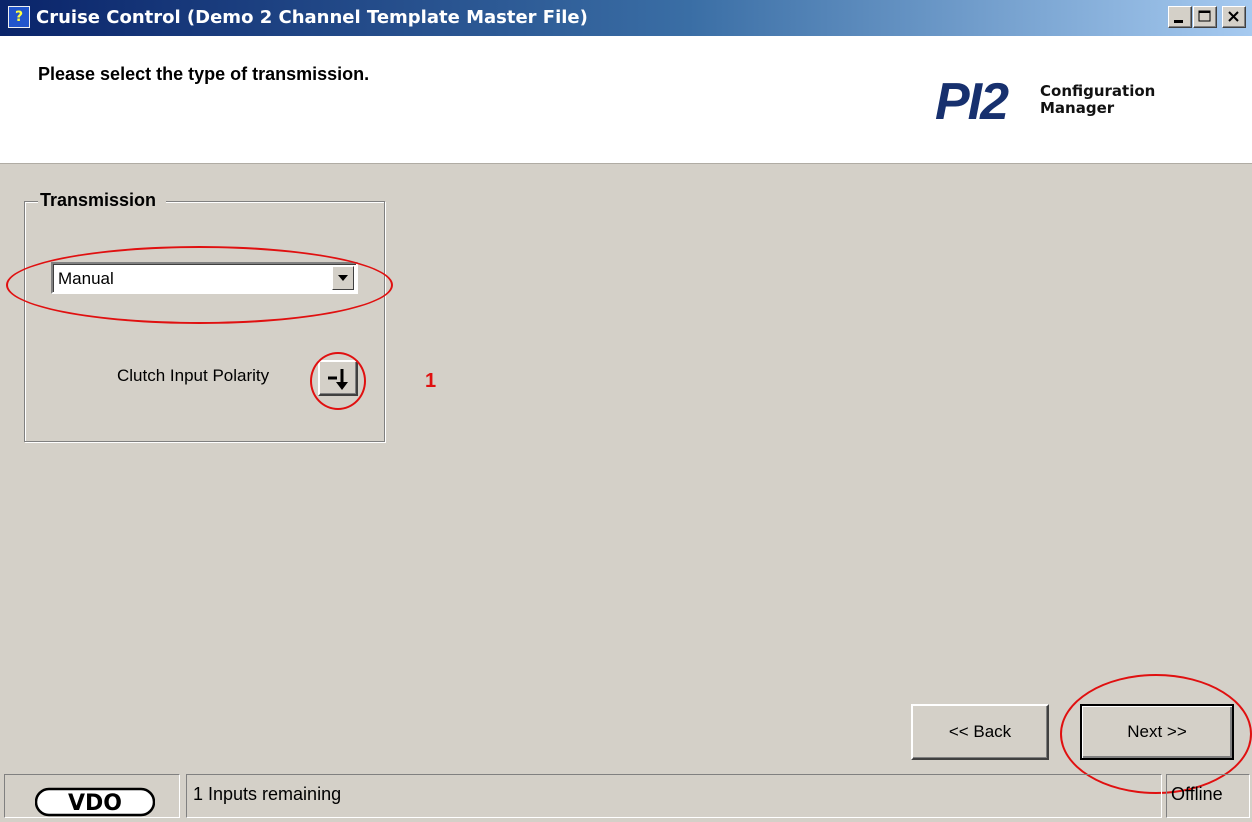  What do you see at coordinates (267, 794) in the screenshot?
I see `status-message: 1 Inputs remaining` at bounding box center [267, 794].